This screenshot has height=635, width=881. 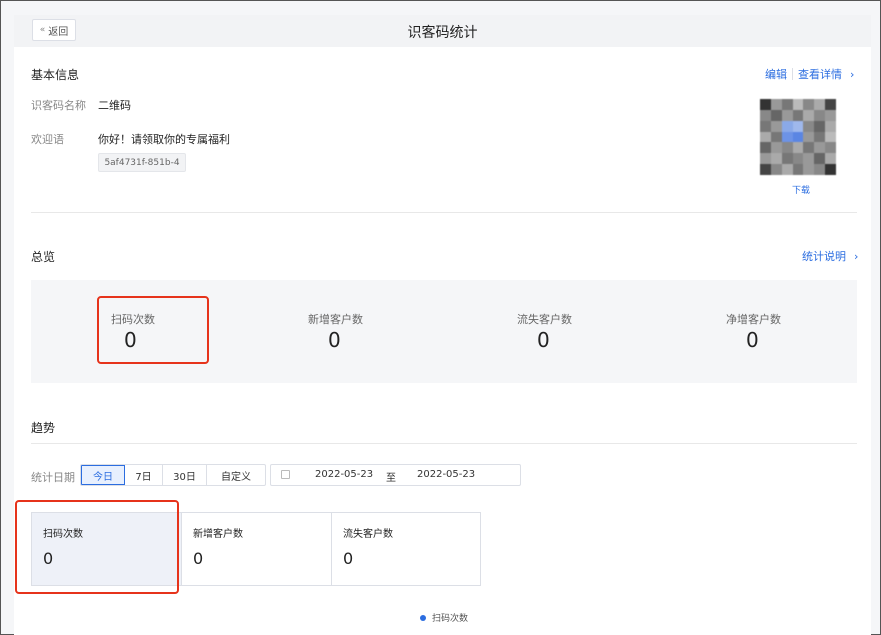 What do you see at coordinates (285, 474) in the screenshot?
I see `calendar-icon` at bounding box center [285, 474].